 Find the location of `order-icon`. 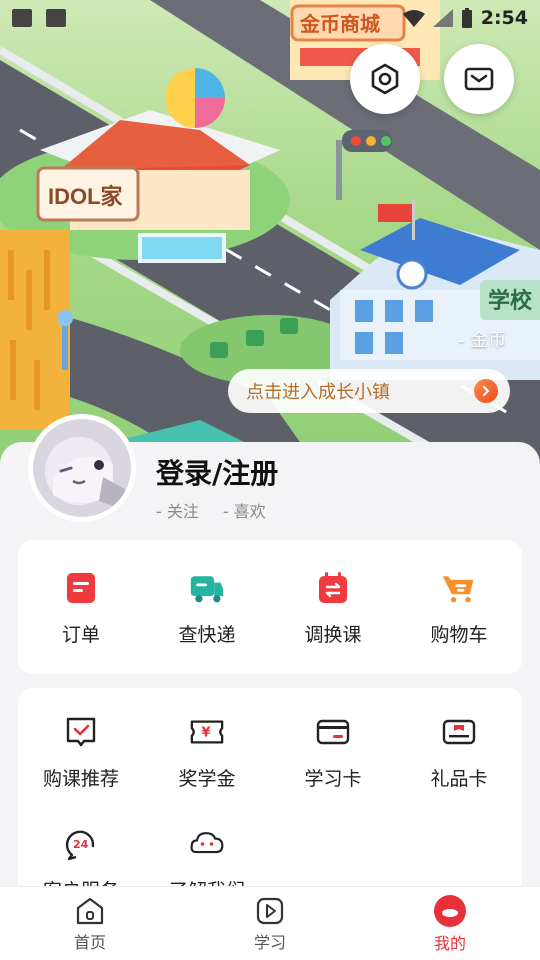

order-icon is located at coordinates (81, 588).